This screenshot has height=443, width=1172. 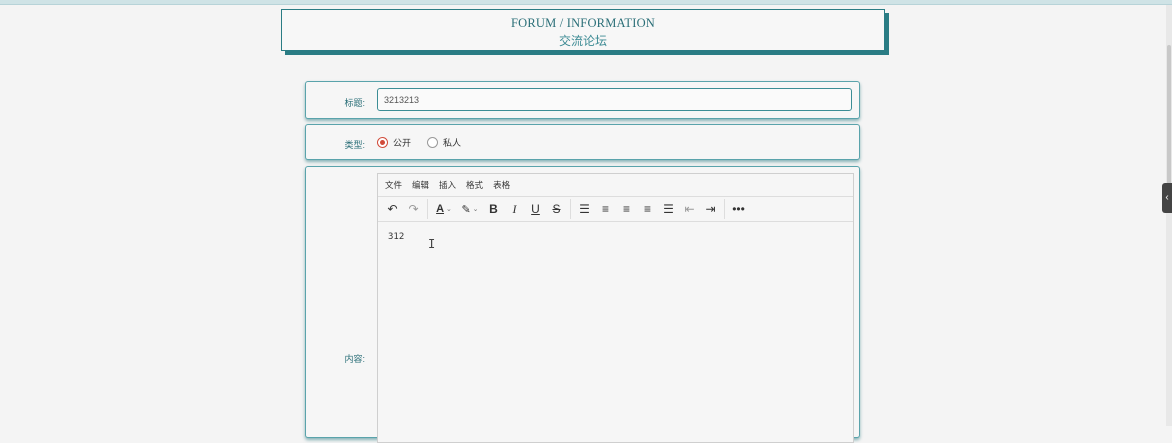 What do you see at coordinates (413, 209) in the screenshot?
I see `redo-icon: ↷` at bounding box center [413, 209].